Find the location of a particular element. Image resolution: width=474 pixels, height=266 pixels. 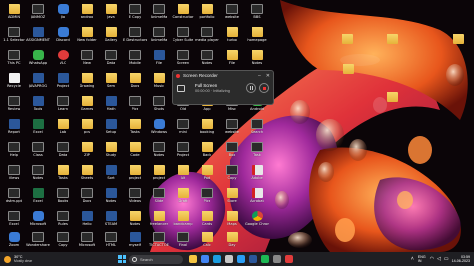

desktop-icon: turbo is located at coordinates (232, 36).